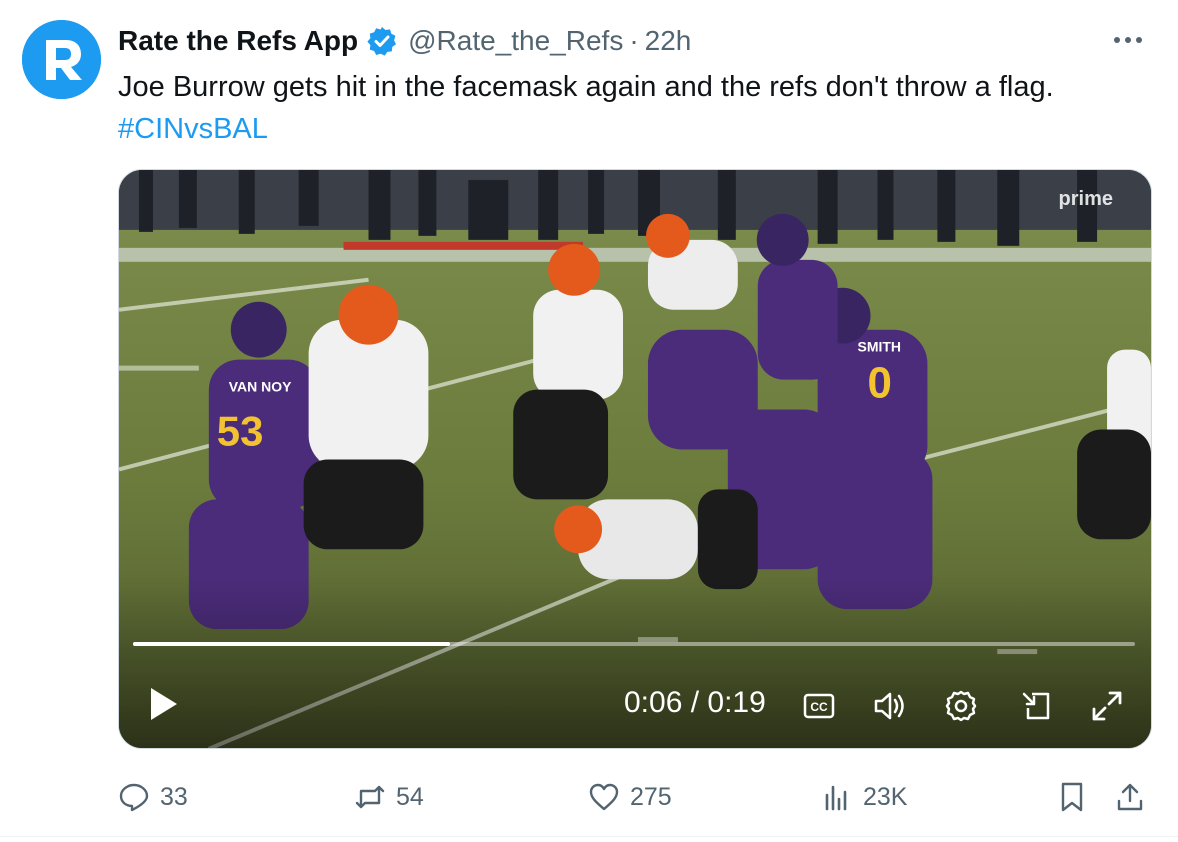 This screenshot has width=1178, height=842. I want to click on video-progress-fill, so click(291, 644).